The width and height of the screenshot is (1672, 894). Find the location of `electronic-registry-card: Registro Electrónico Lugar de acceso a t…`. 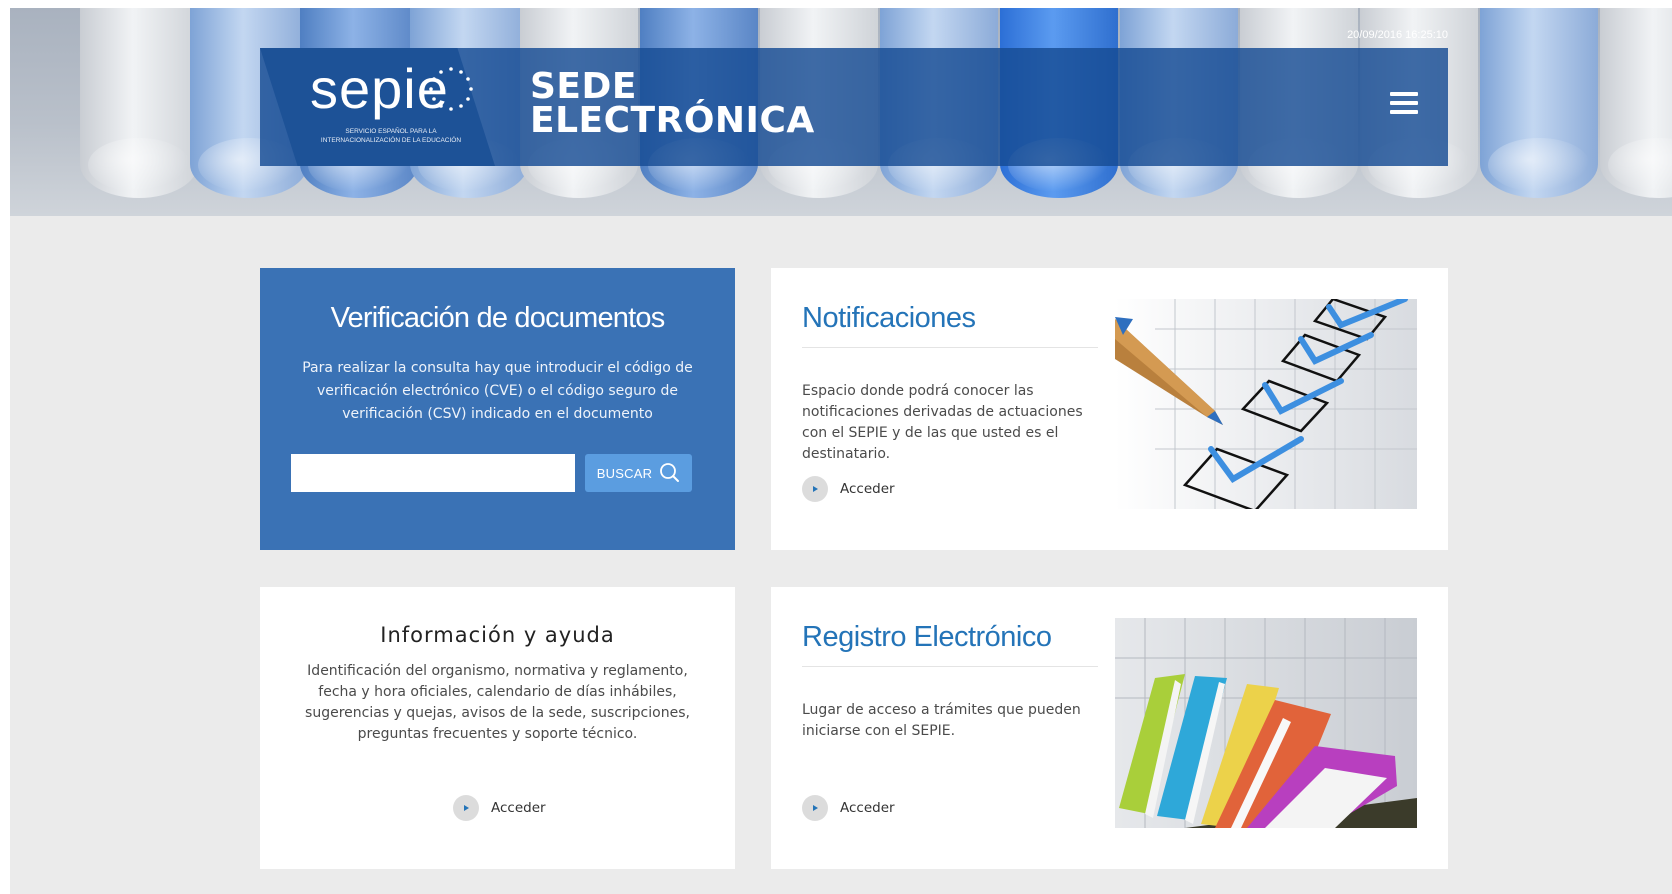

electronic-registry-card: Registro Electrónico Lugar de acceso a t… is located at coordinates (1109, 728).